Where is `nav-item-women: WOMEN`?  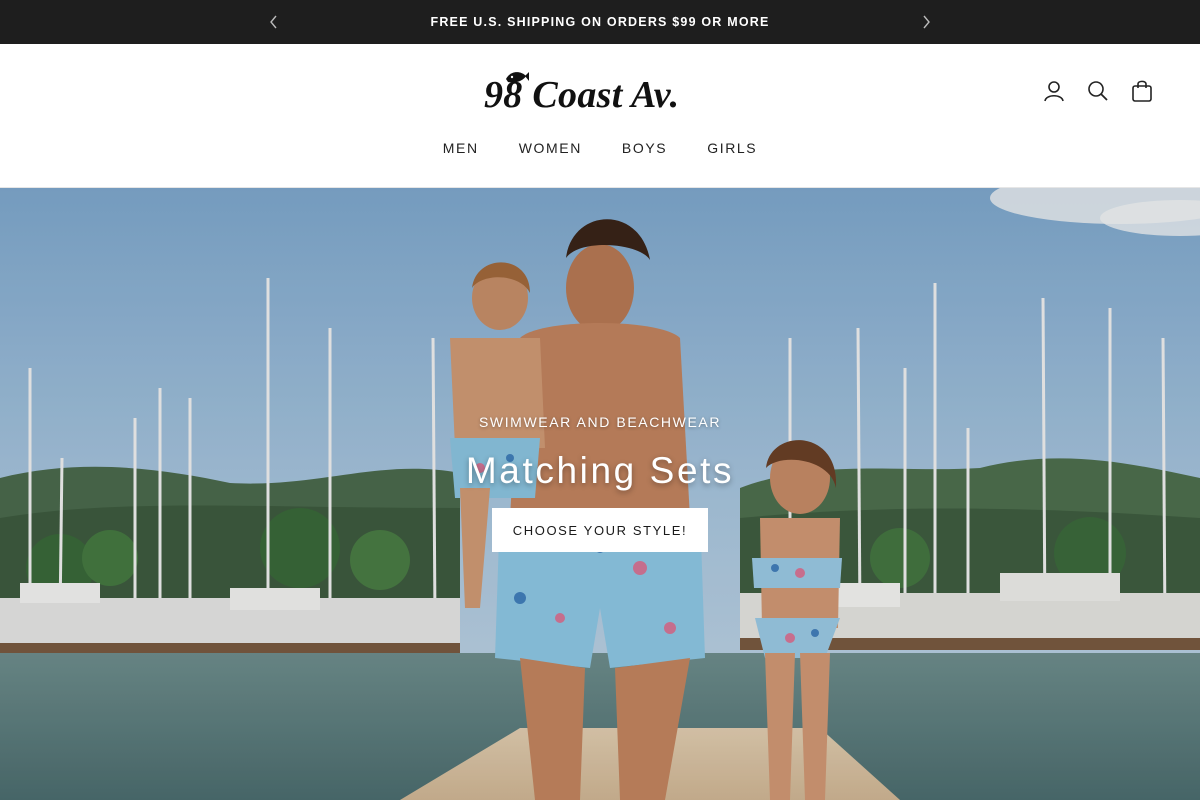 nav-item-women: WOMEN is located at coordinates (550, 148).